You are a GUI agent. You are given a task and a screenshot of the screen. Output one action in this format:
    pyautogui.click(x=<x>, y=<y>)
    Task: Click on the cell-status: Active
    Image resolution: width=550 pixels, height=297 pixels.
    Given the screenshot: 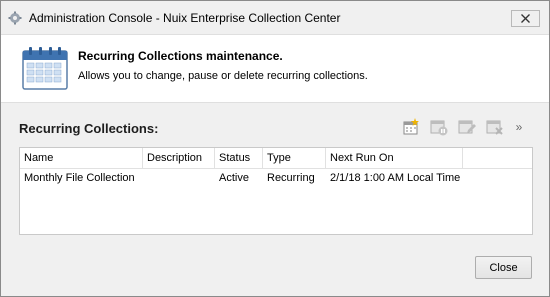 What is the action you would take?
    pyautogui.click(x=234, y=178)
    